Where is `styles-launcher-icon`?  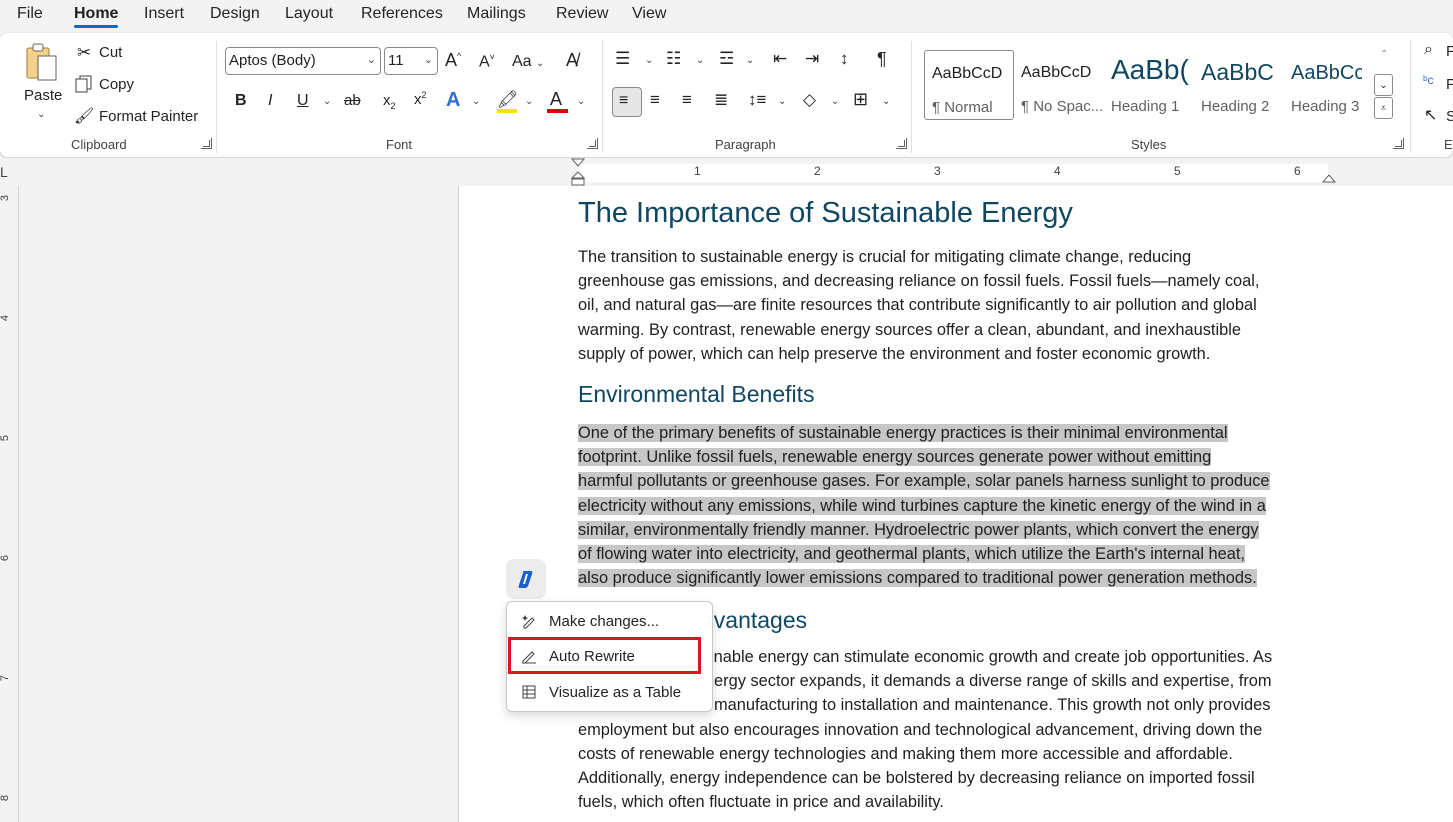
styles-launcher-icon is located at coordinates (1398, 143).